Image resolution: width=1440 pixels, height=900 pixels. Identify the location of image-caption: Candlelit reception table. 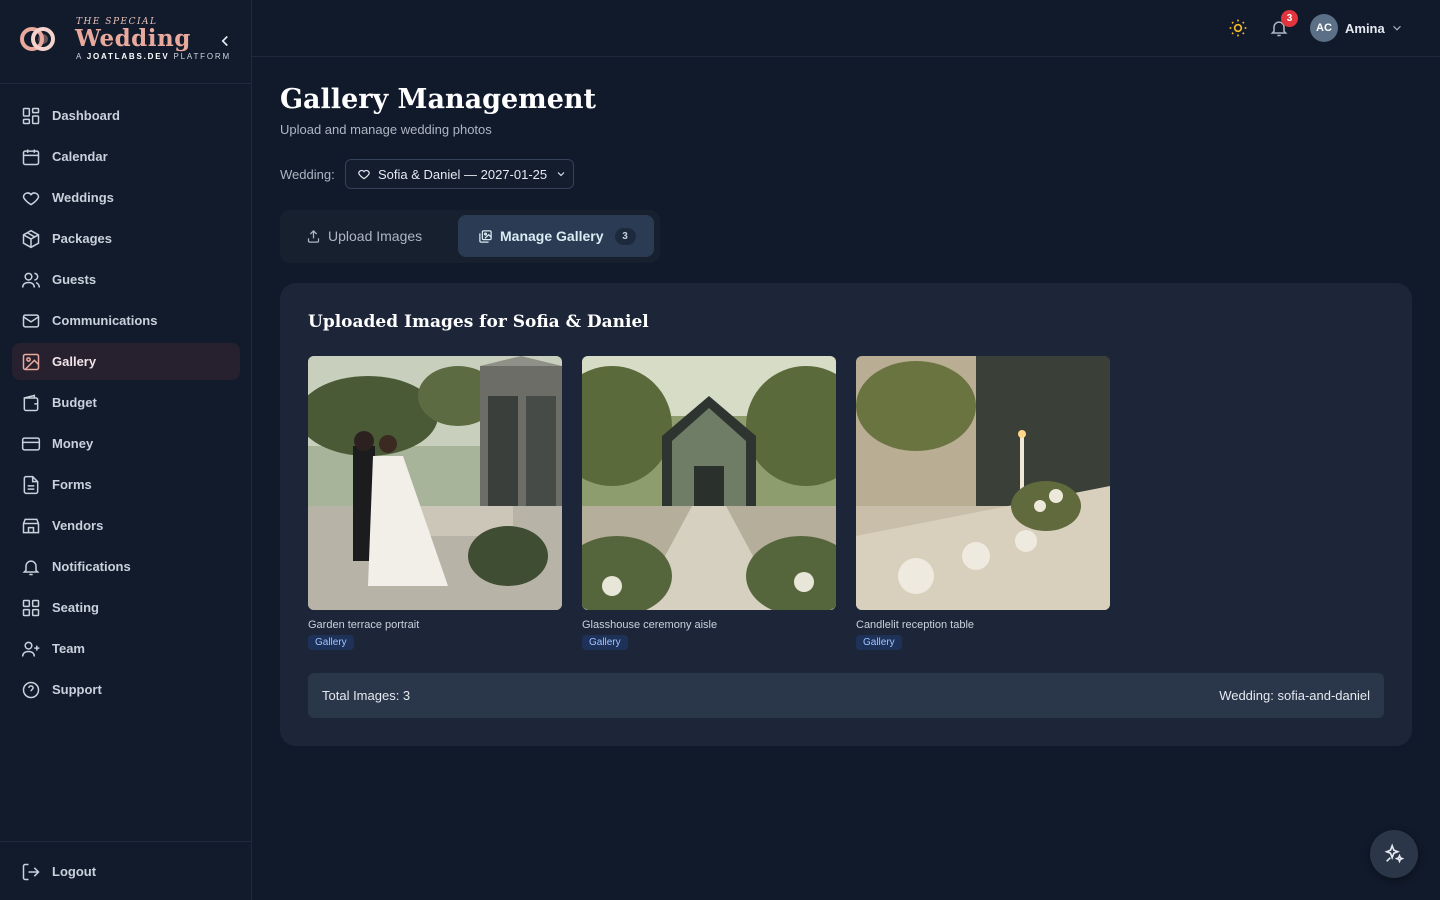
(915, 625).